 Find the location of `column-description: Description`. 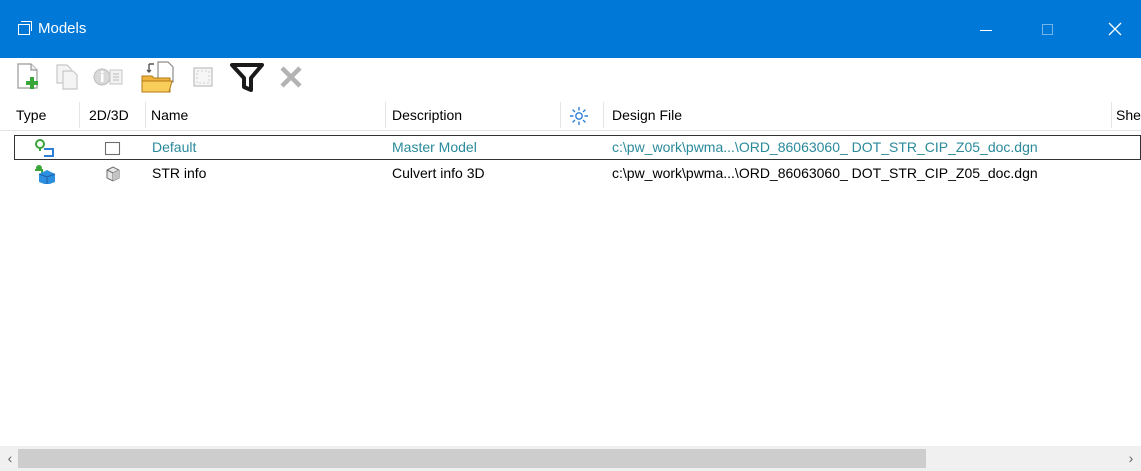

column-description: Description is located at coordinates (427, 115).